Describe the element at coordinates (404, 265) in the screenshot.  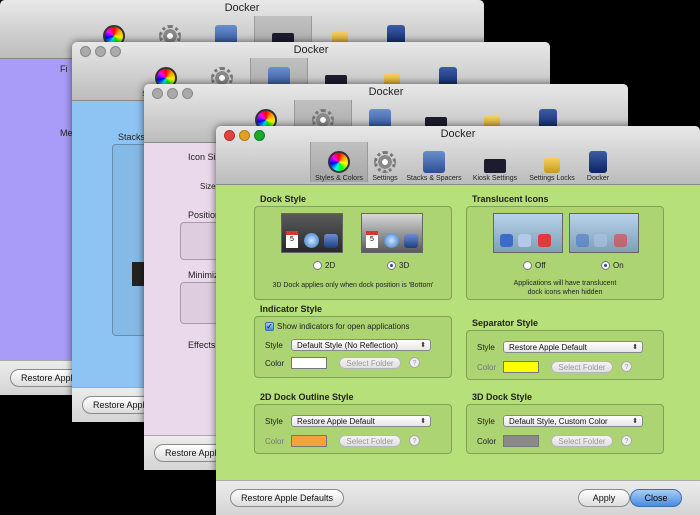
I see `dock-style-3d-label: 3D` at that location.